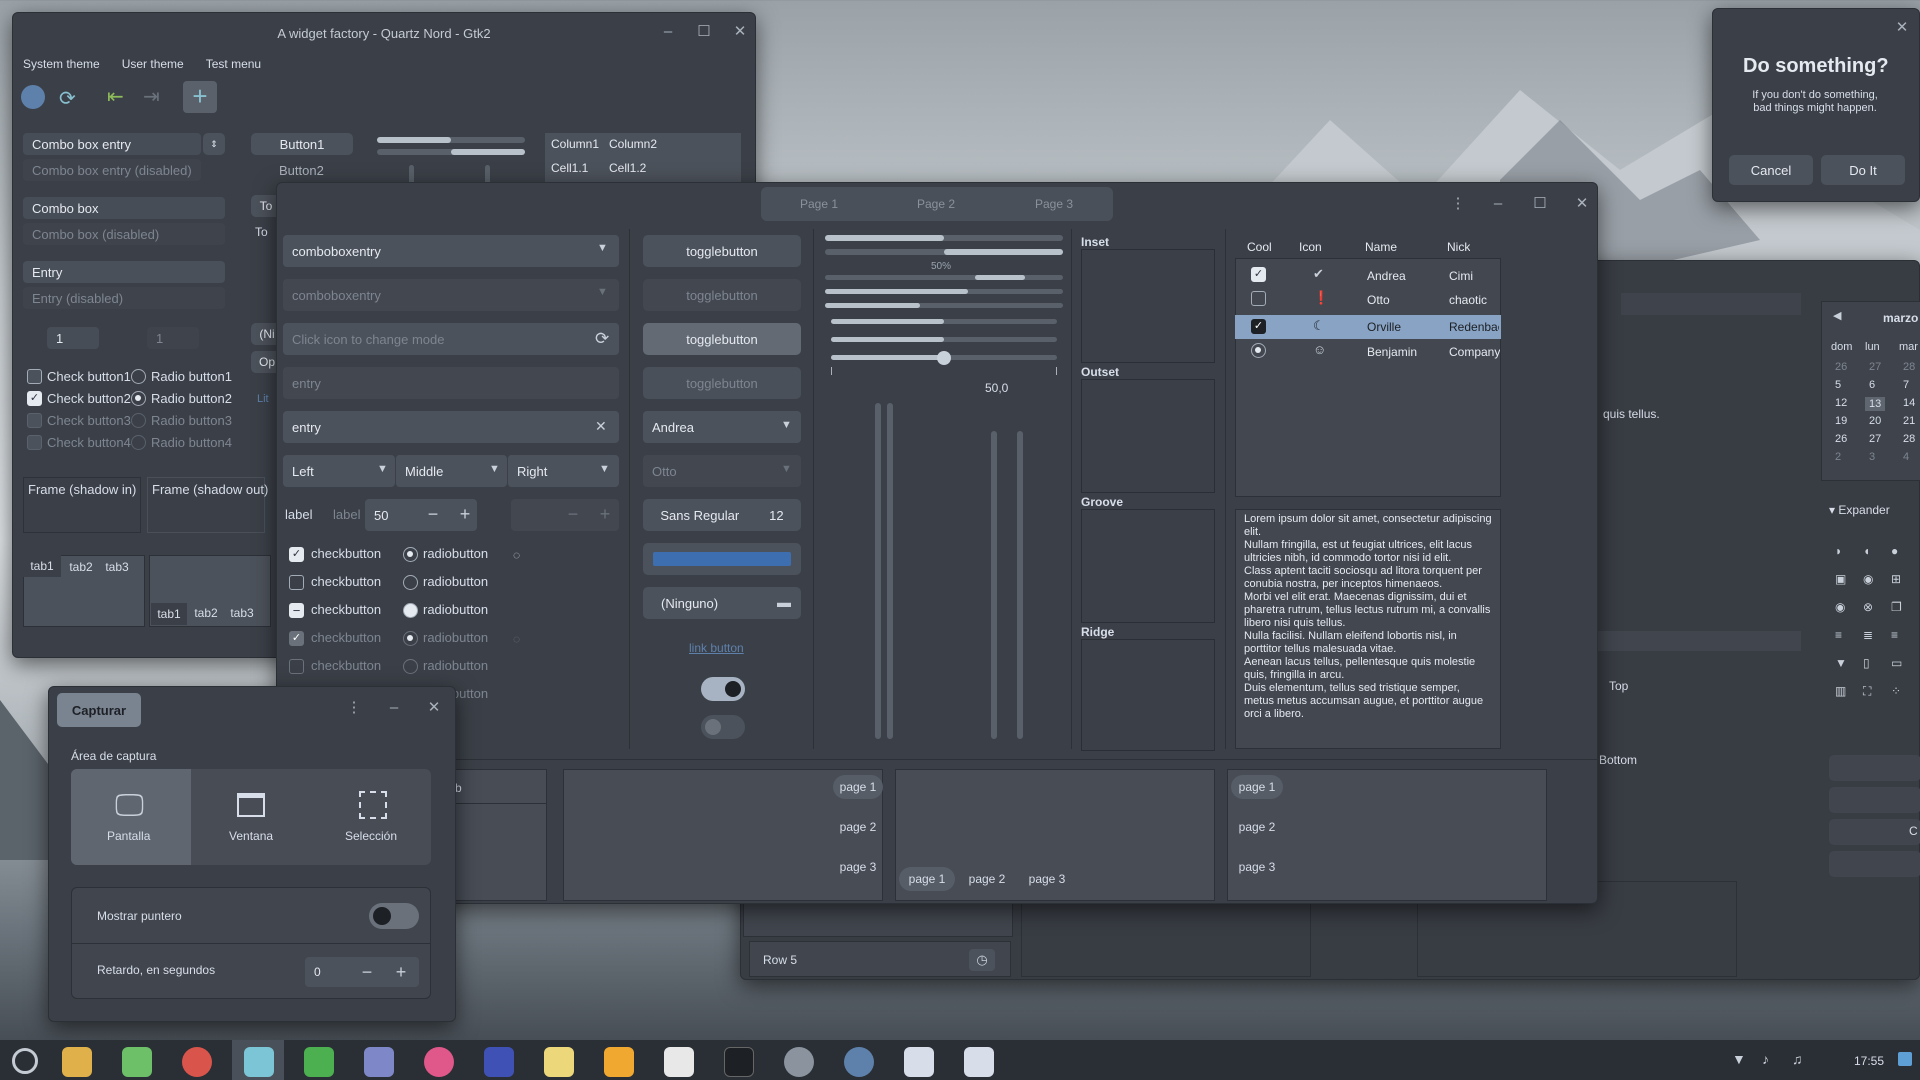 The image size is (1920, 1080). Describe the element at coordinates (1838, 635) in the screenshot. I see `align-left-icon: ≡` at that location.